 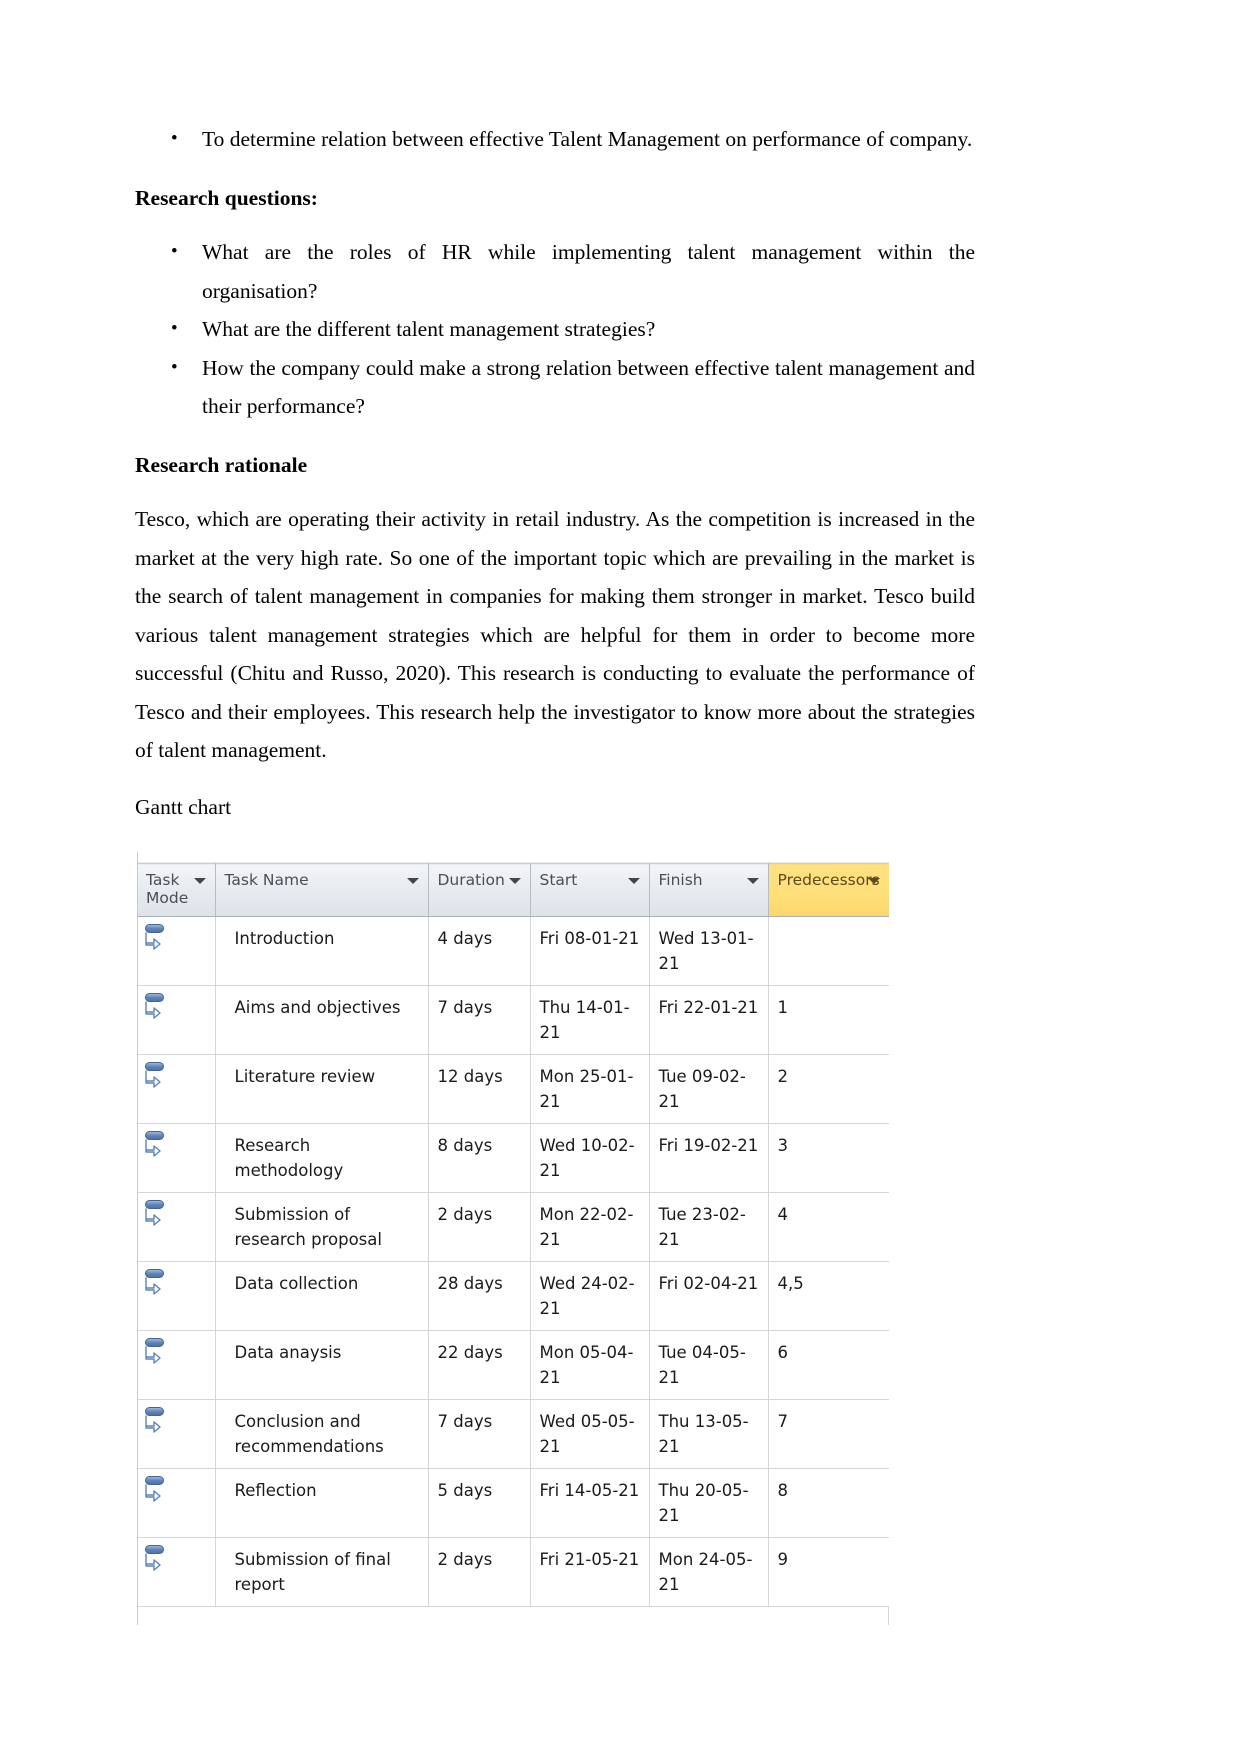 What do you see at coordinates (322, 1296) in the screenshot?
I see `cell-task-name: Data collection` at bounding box center [322, 1296].